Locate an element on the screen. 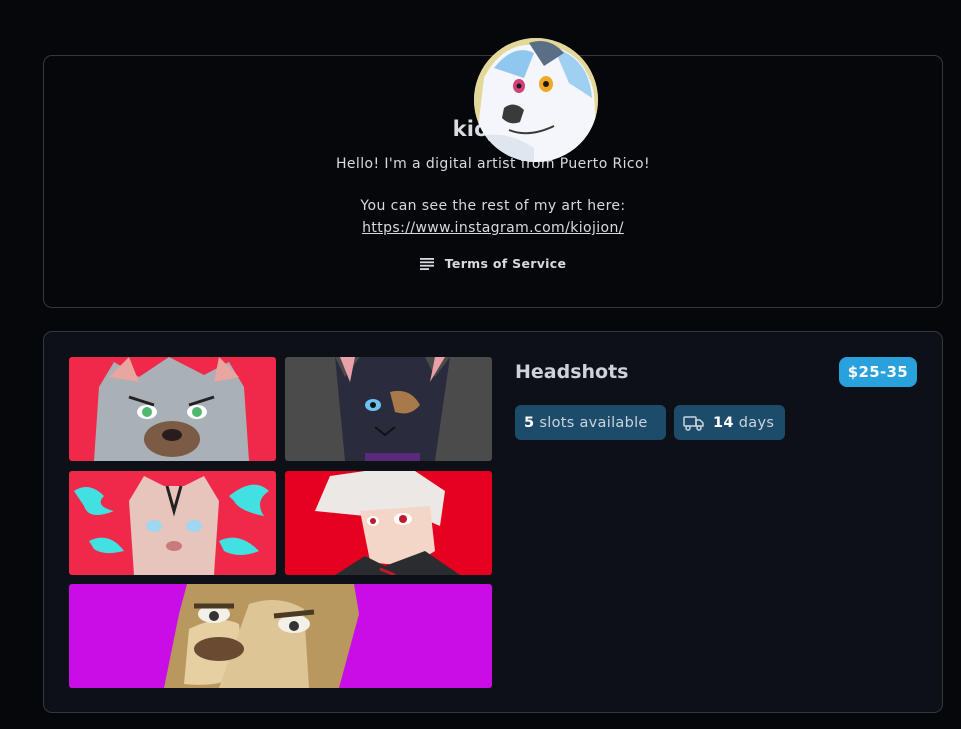 This screenshot has height=729, width=961. terms-of-service-button: Terms of Service is located at coordinates (493, 263).